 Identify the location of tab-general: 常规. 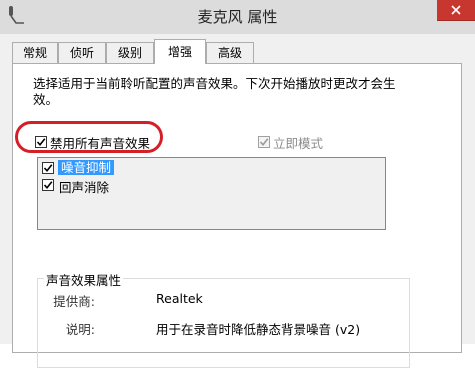
(35, 52).